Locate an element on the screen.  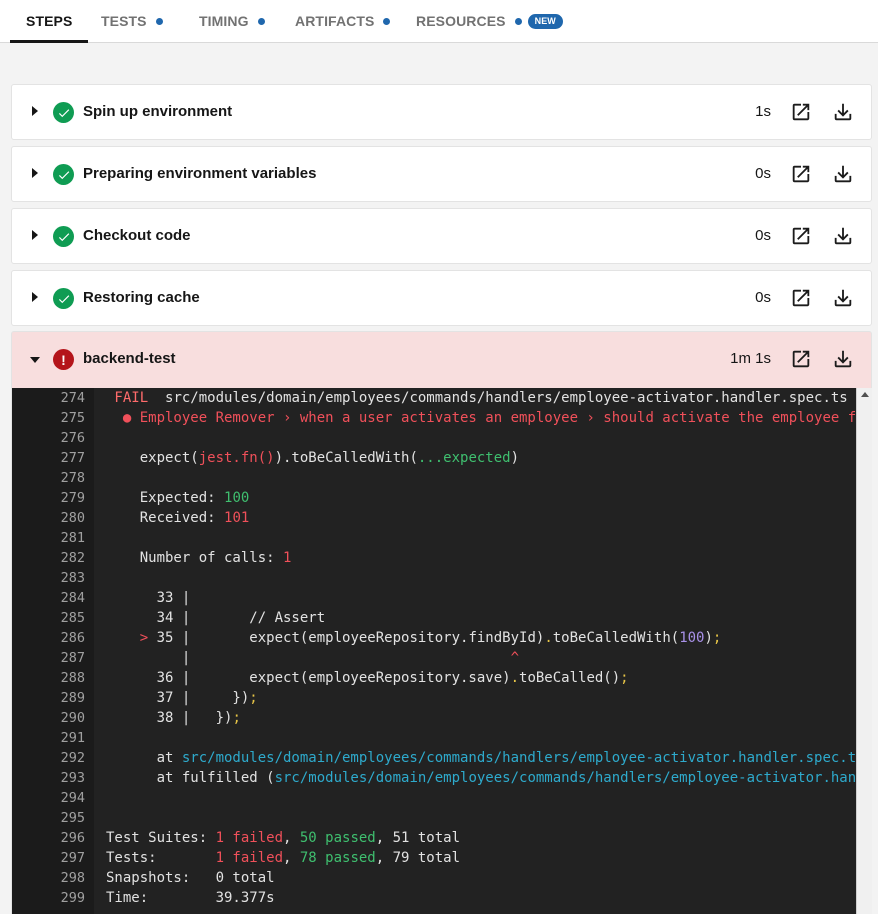
log-text: Tests: 1 failed, 78 passed, 79 total is located at coordinates (283, 858).